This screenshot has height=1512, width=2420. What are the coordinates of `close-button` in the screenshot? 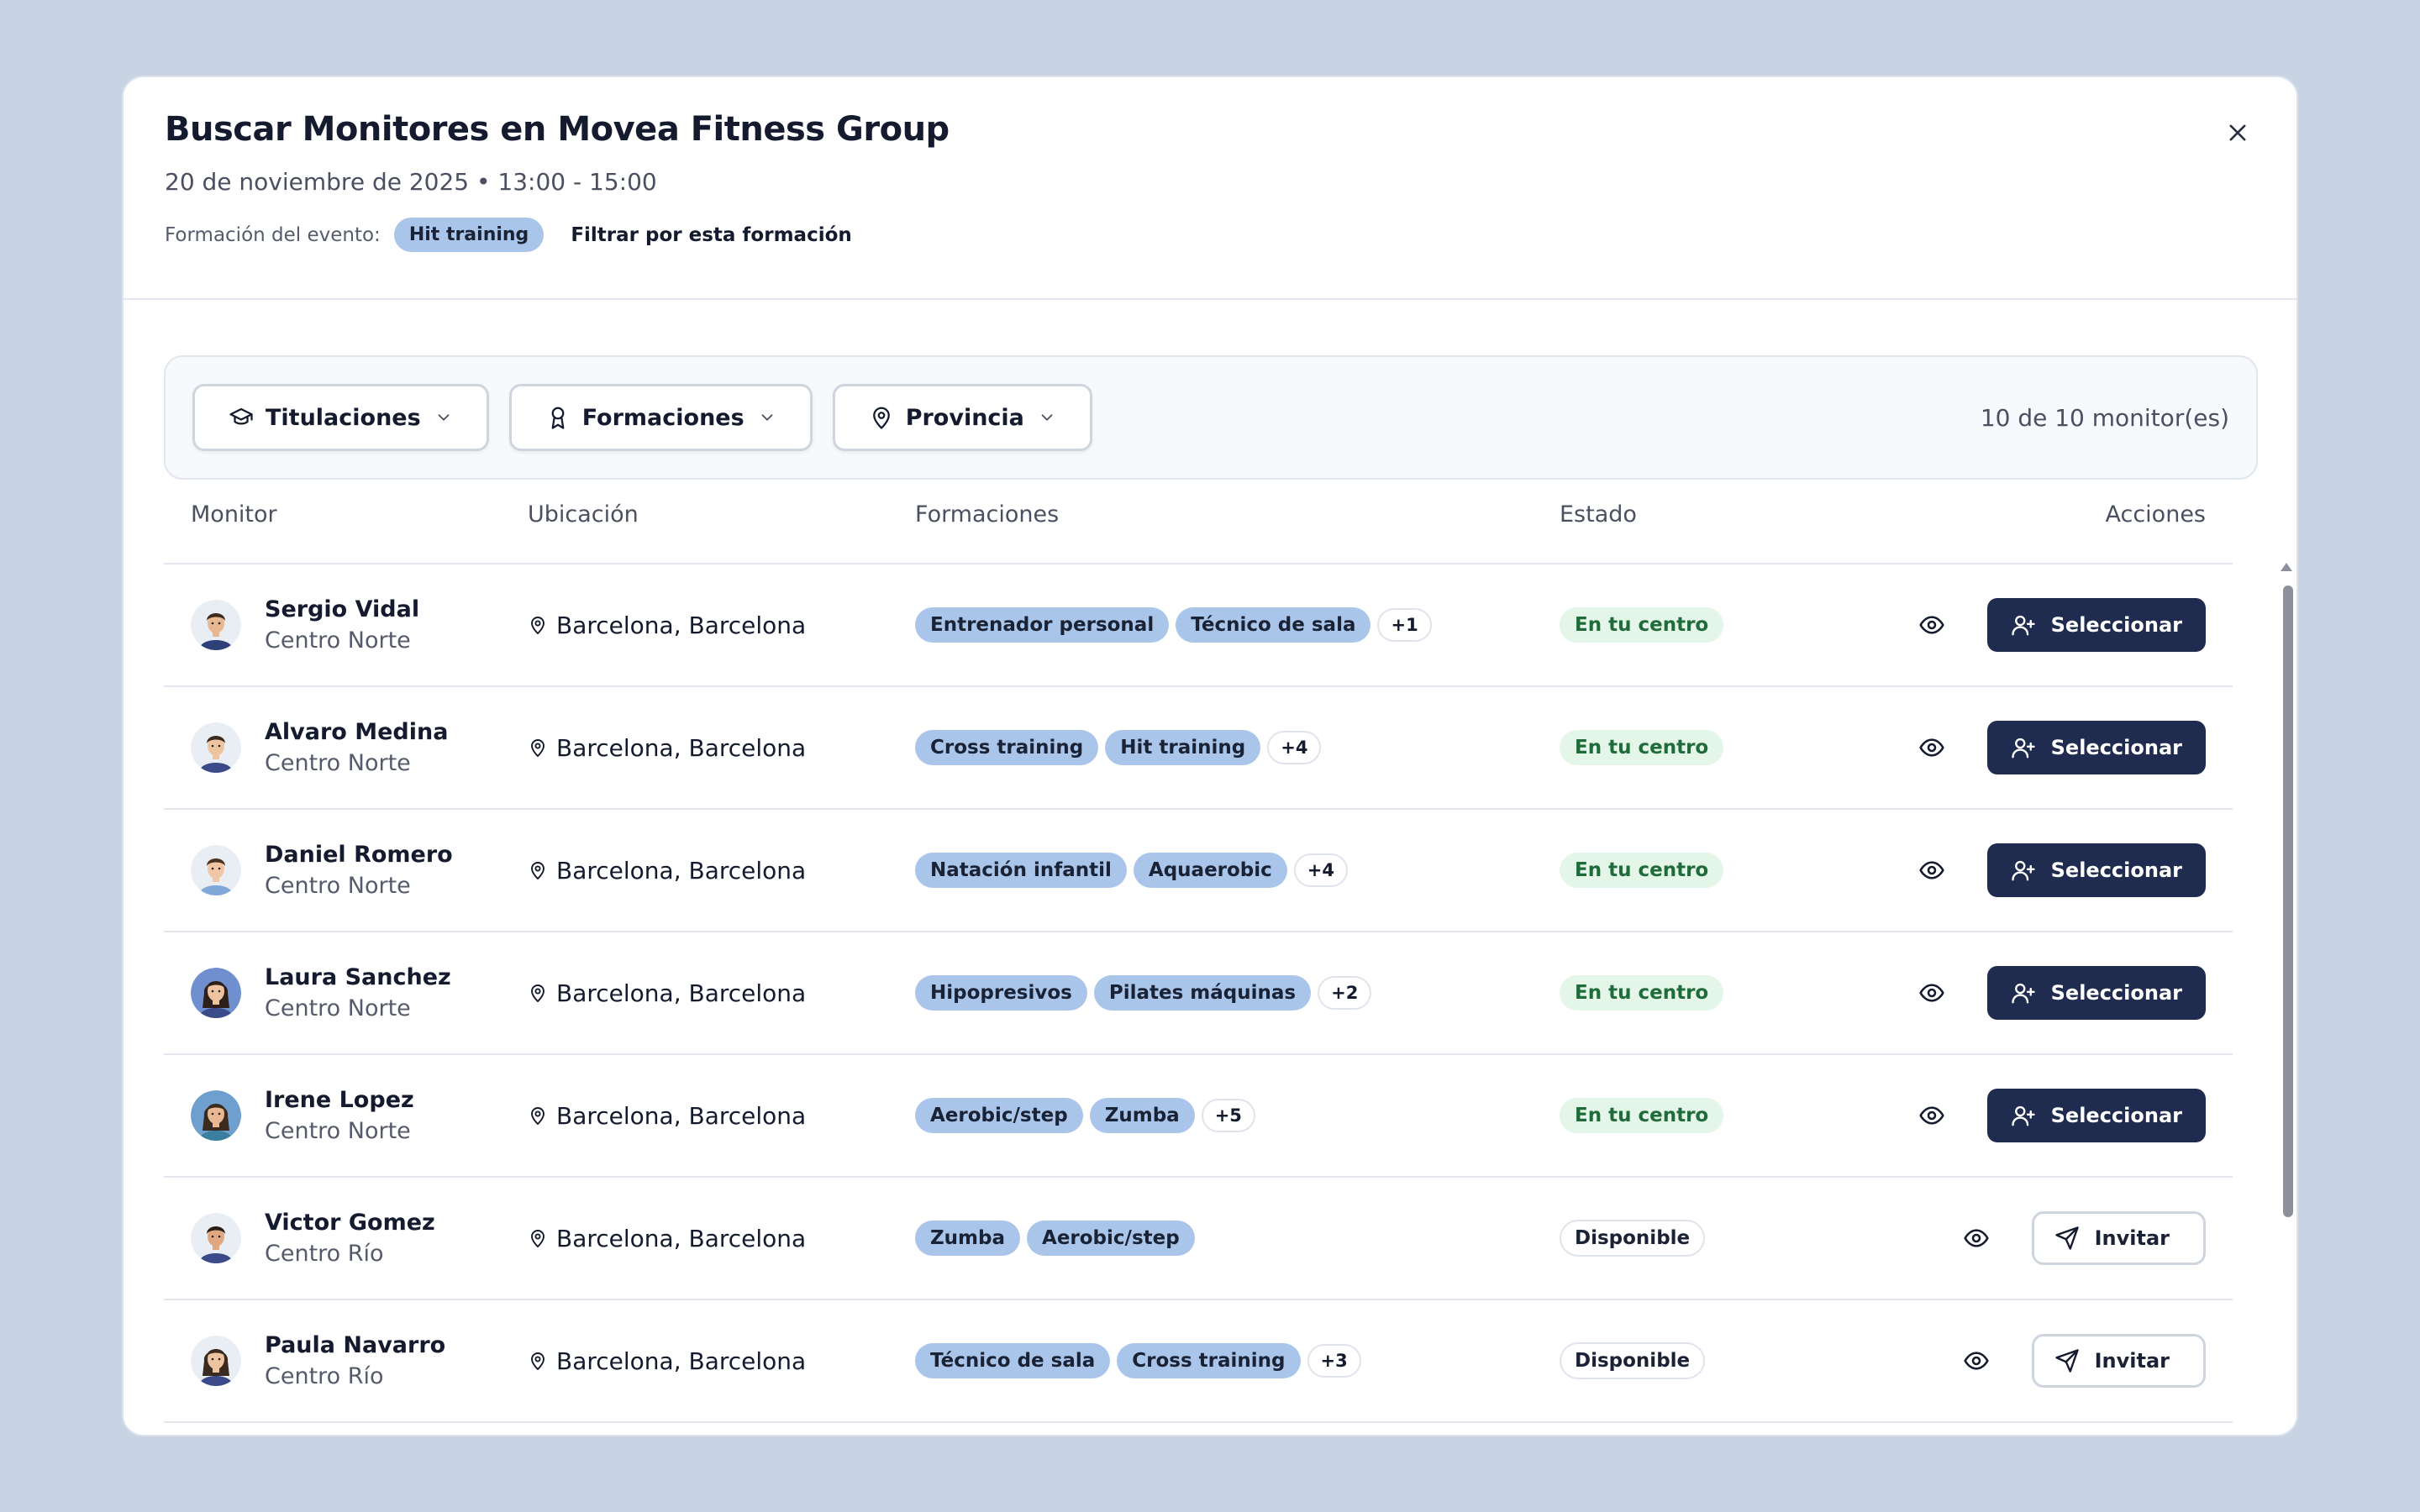 It's located at (2237, 133).